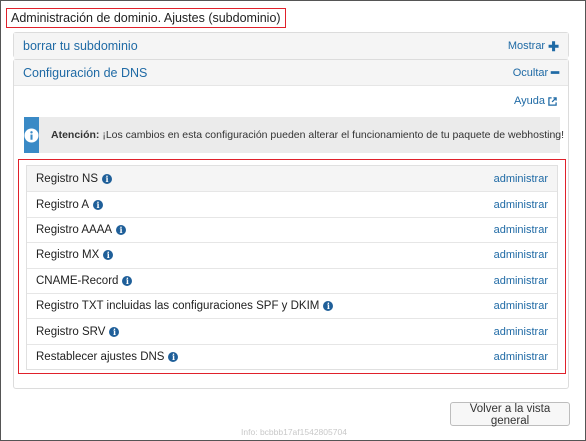  What do you see at coordinates (530, 72) in the screenshot?
I see `hide-toggle-label: Ocultar` at bounding box center [530, 72].